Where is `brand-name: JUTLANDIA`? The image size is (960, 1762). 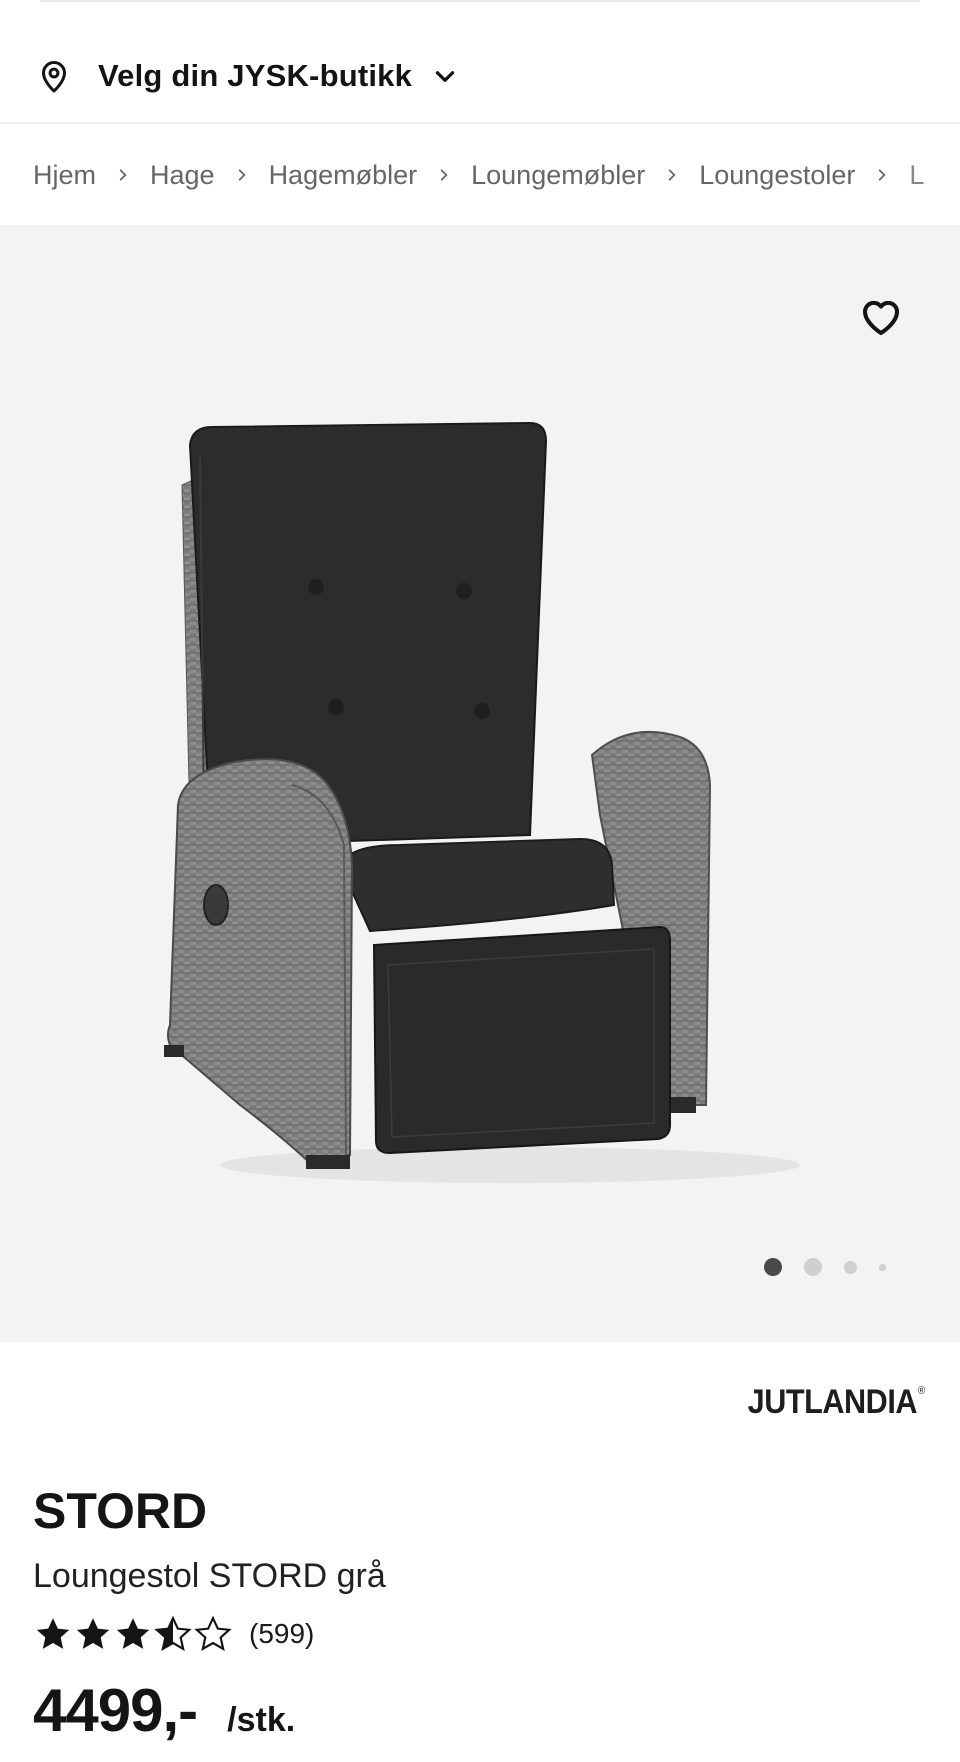 brand-name: JUTLANDIA is located at coordinates (832, 1402).